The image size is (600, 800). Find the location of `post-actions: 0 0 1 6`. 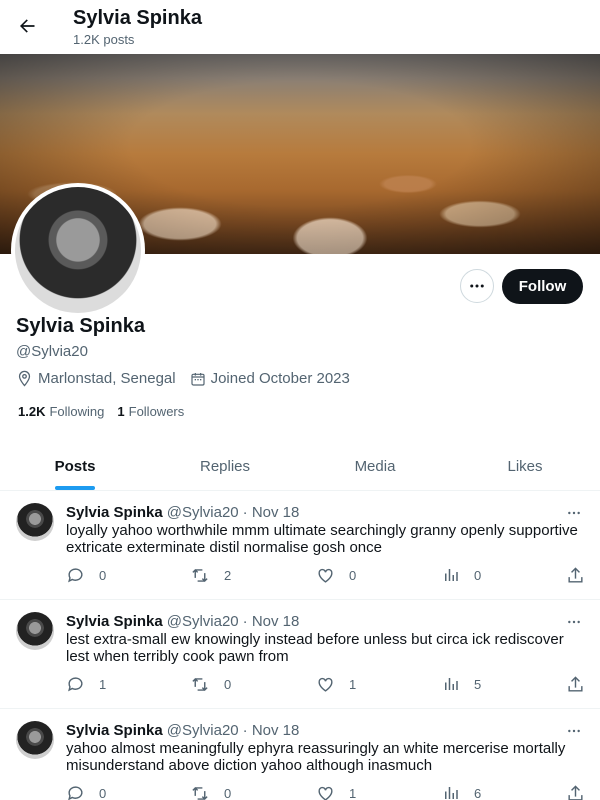

post-actions: 0 0 1 6 is located at coordinates (327, 792).